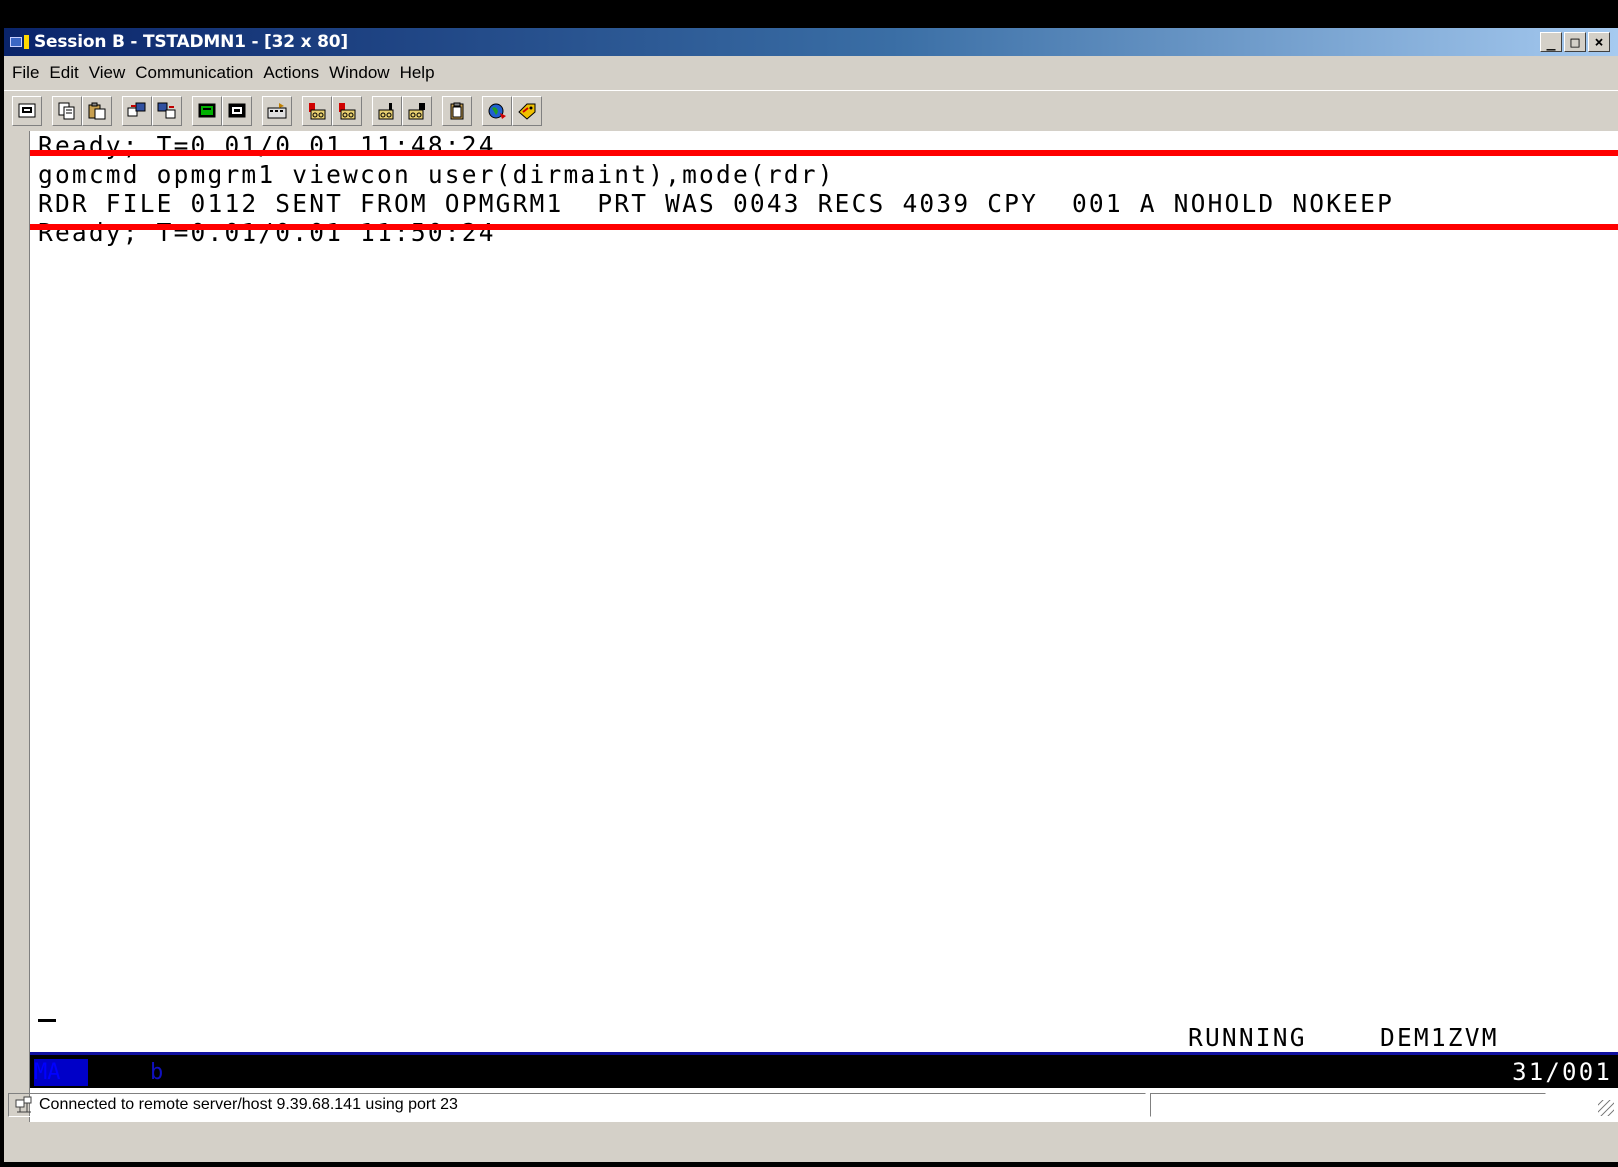 This screenshot has width=1618, height=1167. Describe the element at coordinates (527, 111) in the screenshot. I see `help-tag-icon` at that location.